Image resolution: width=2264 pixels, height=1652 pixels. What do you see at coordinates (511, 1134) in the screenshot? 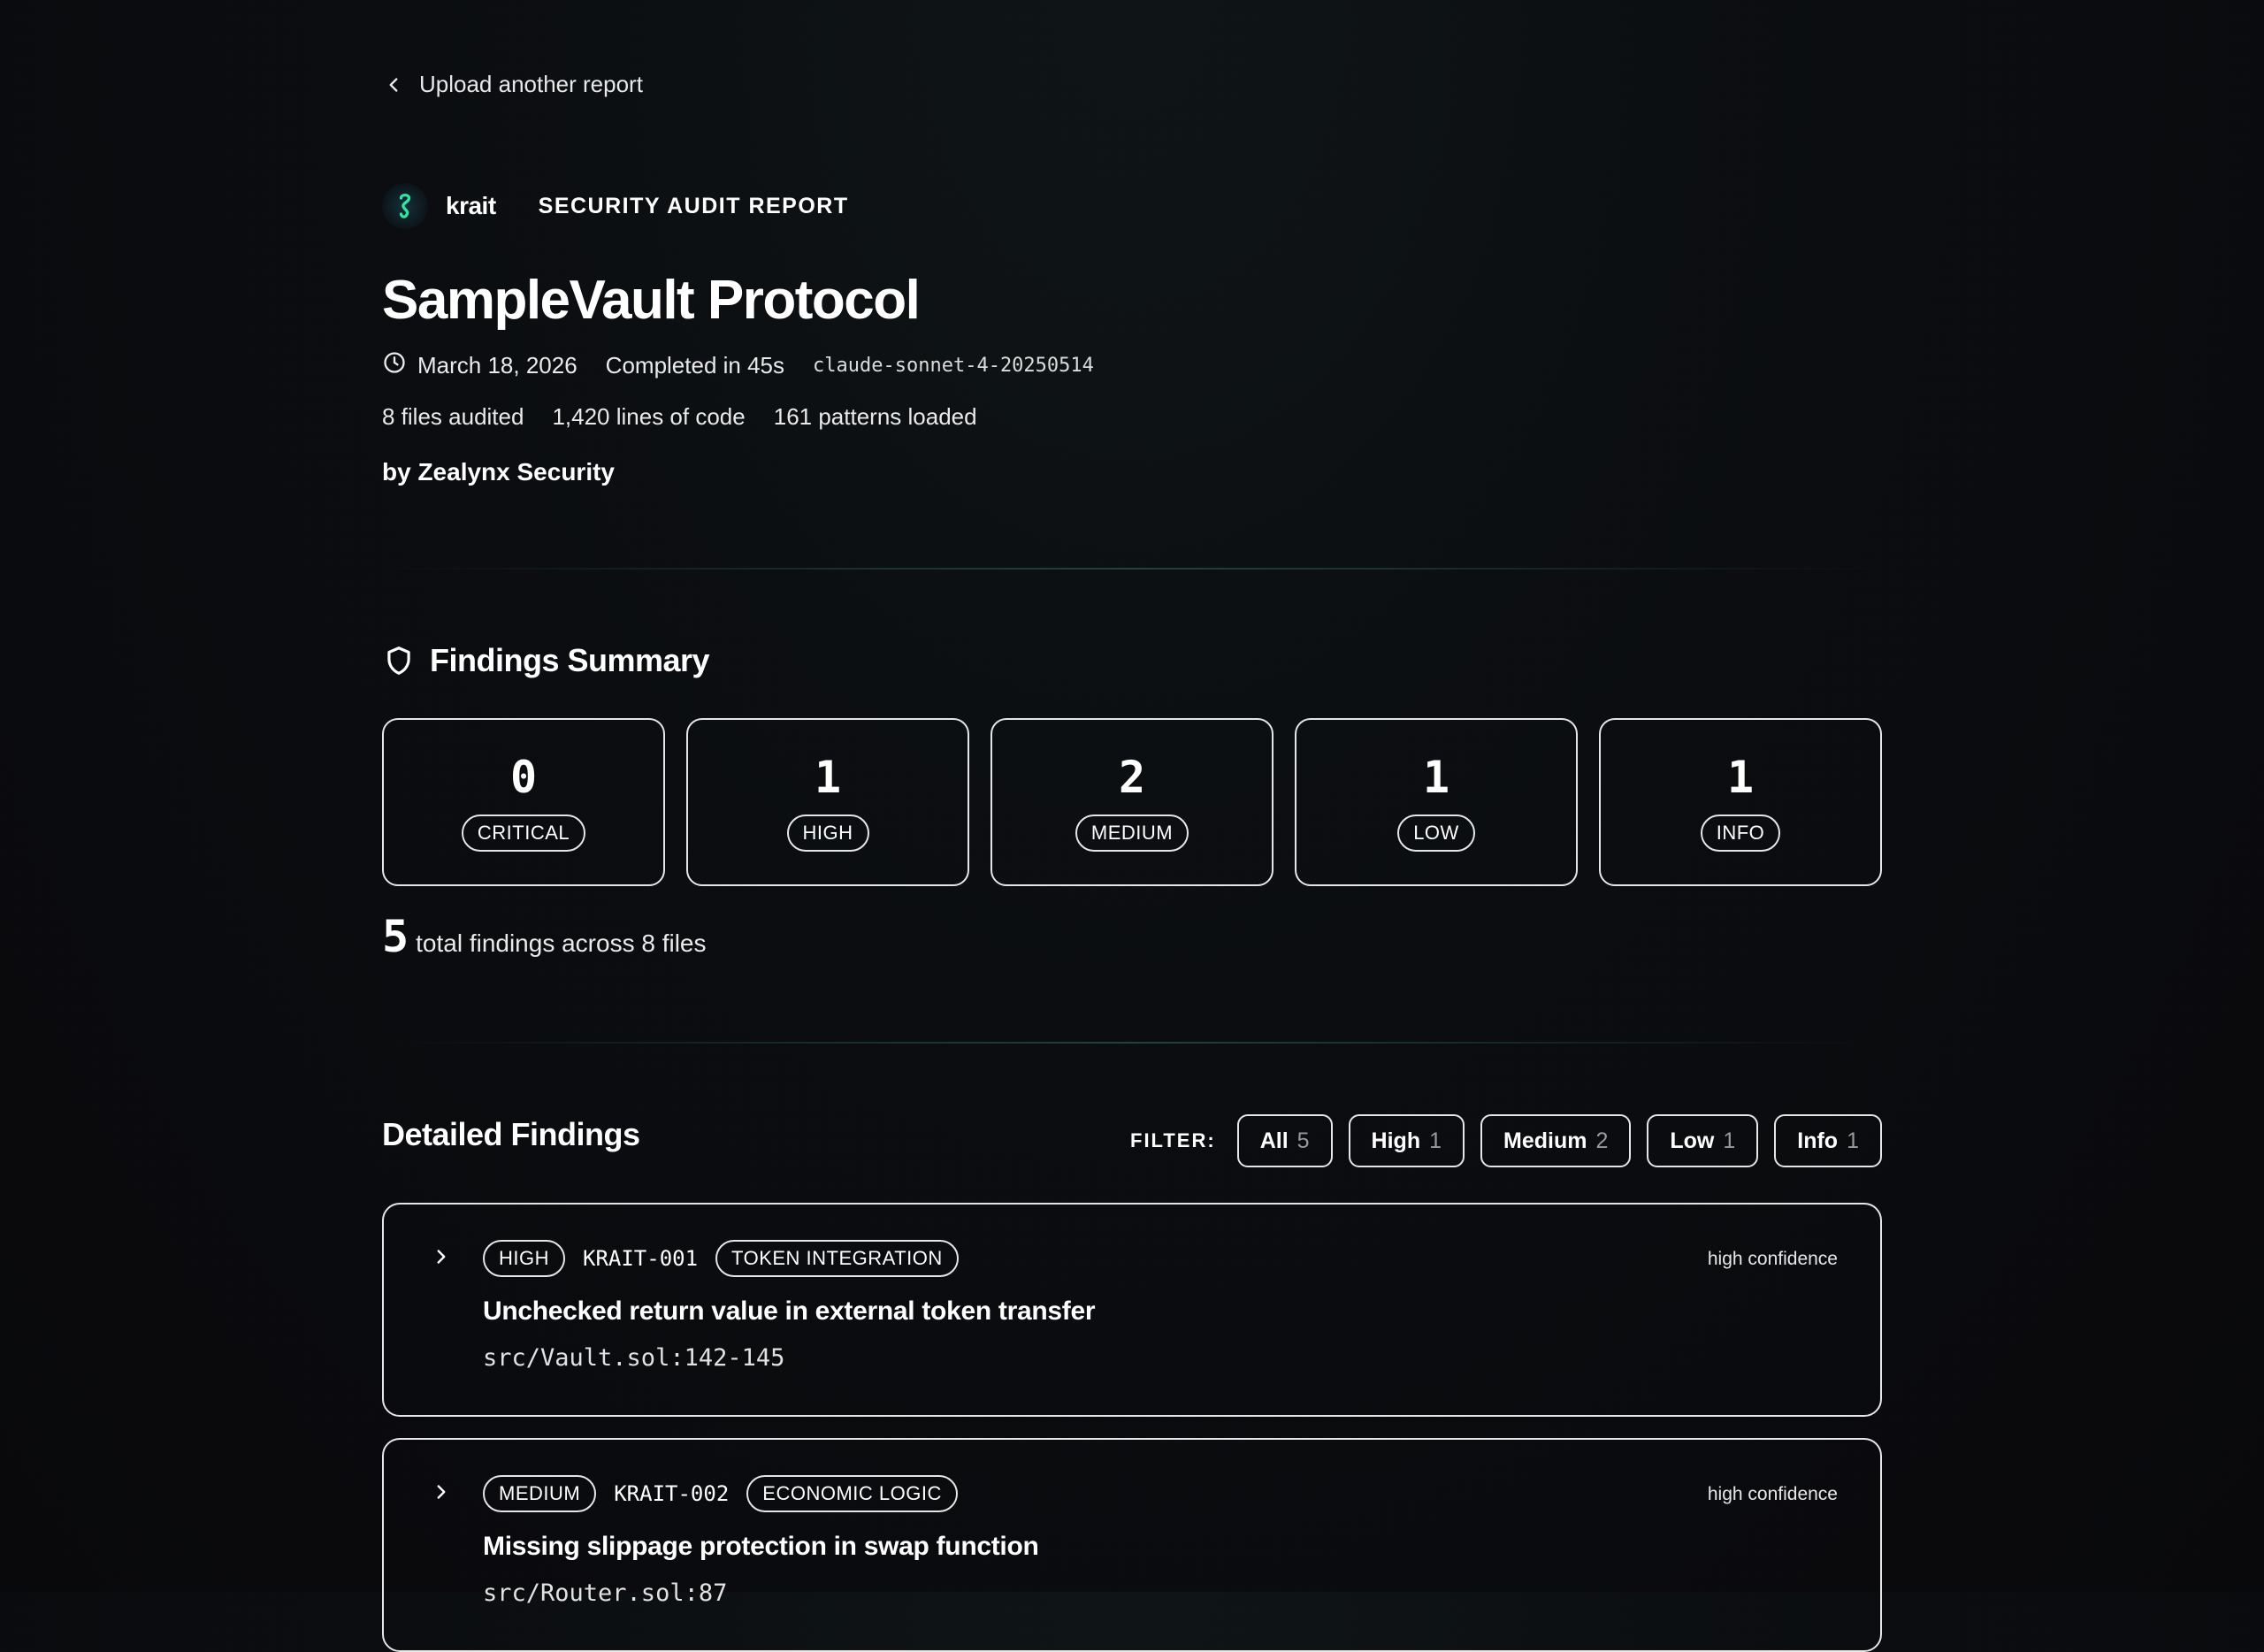
I see `detailed-findings-title: Detailed Findings` at bounding box center [511, 1134].